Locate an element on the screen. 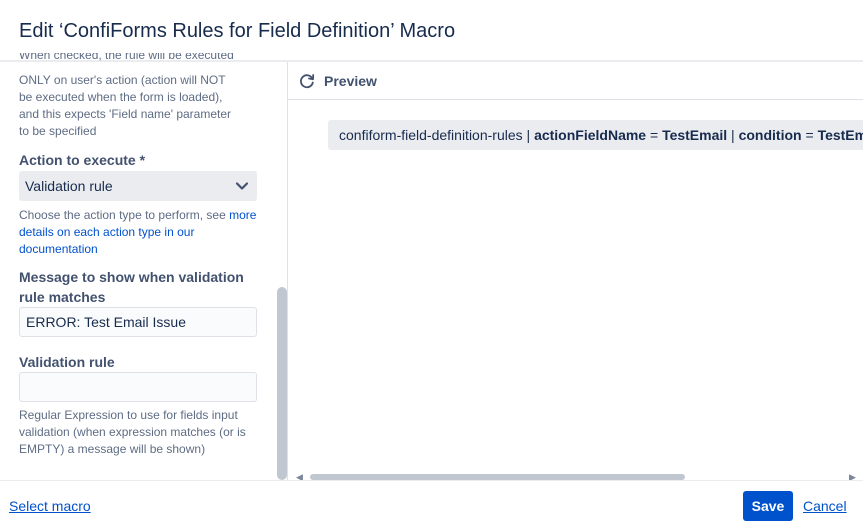 This screenshot has width=863, height=530. cut-help-line-1: ONLY on user's action (action will NOT is located at coordinates (122, 80).